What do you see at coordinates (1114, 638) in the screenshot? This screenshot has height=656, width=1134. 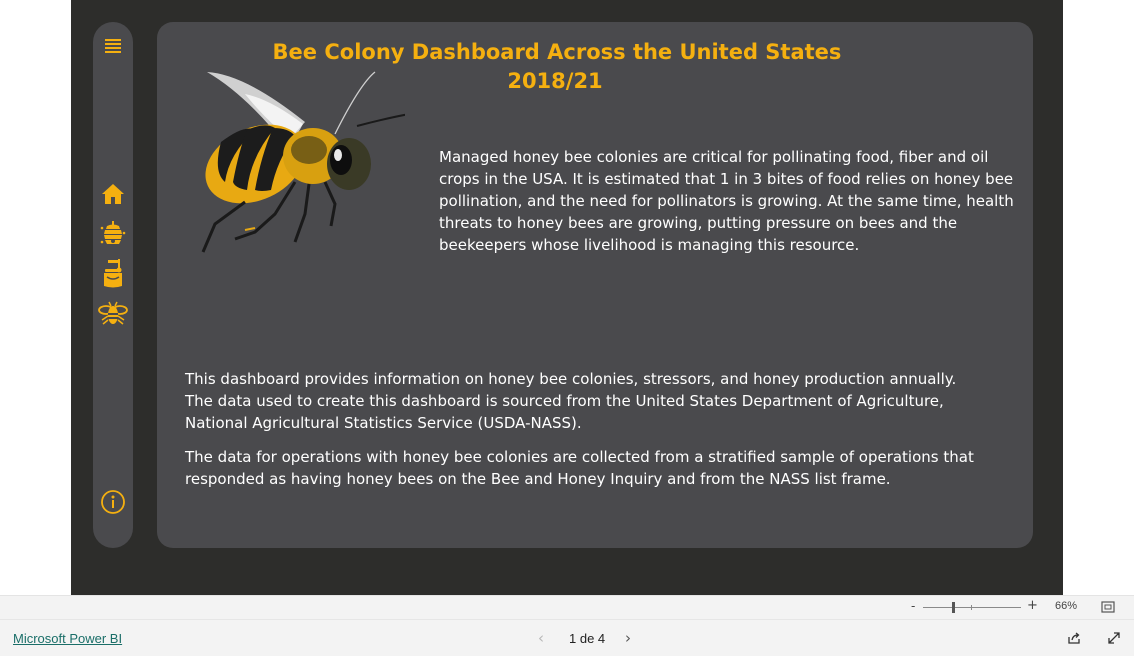 I see `fullscreen-icon` at bounding box center [1114, 638].